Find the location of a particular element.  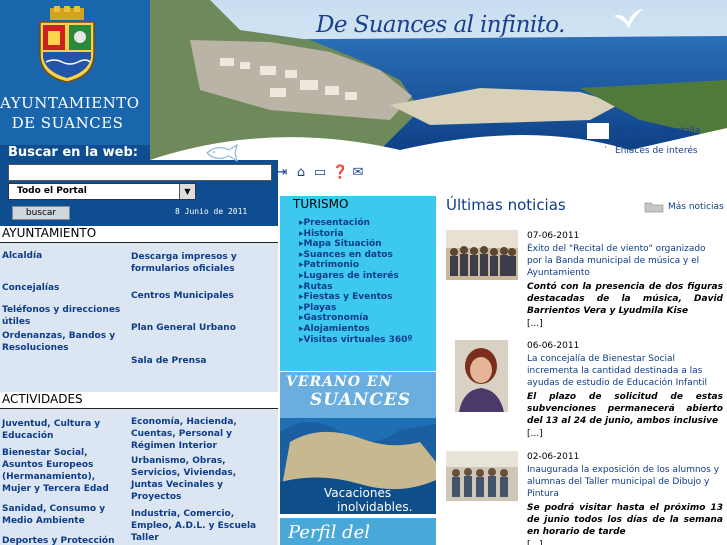

tourism-item-label: Presentación is located at coordinates (336, 223).